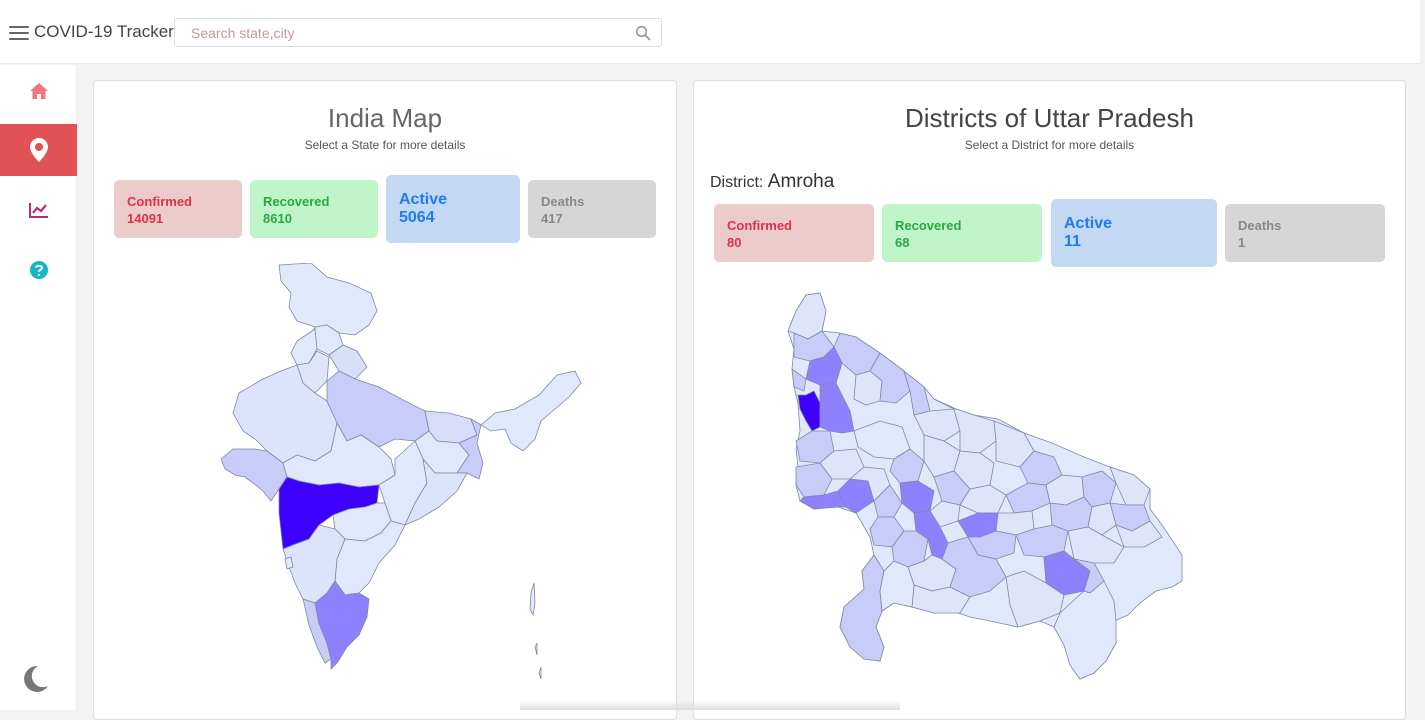  Describe the element at coordinates (1049, 145) in the screenshot. I see `state-map-subtitle: Select a District for more details` at that location.